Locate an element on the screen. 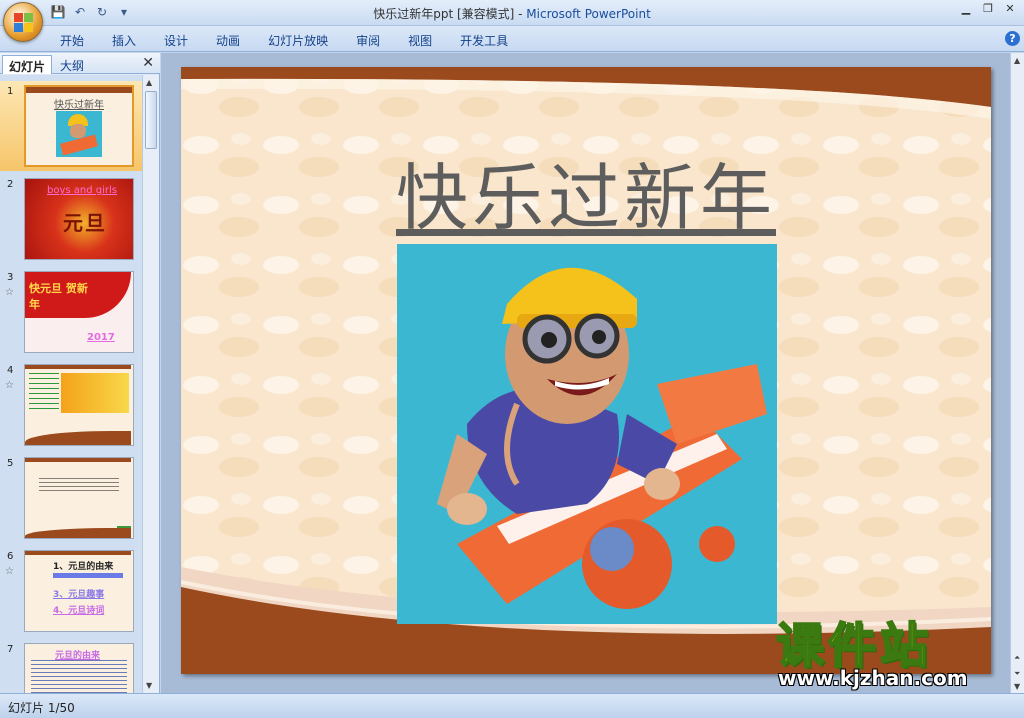 The width and height of the screenshot is (1024, 718). window-title: 快乐过新年ppt [兼容模式] - Microsoft PowerPoint is located at coordinates (512, 14).